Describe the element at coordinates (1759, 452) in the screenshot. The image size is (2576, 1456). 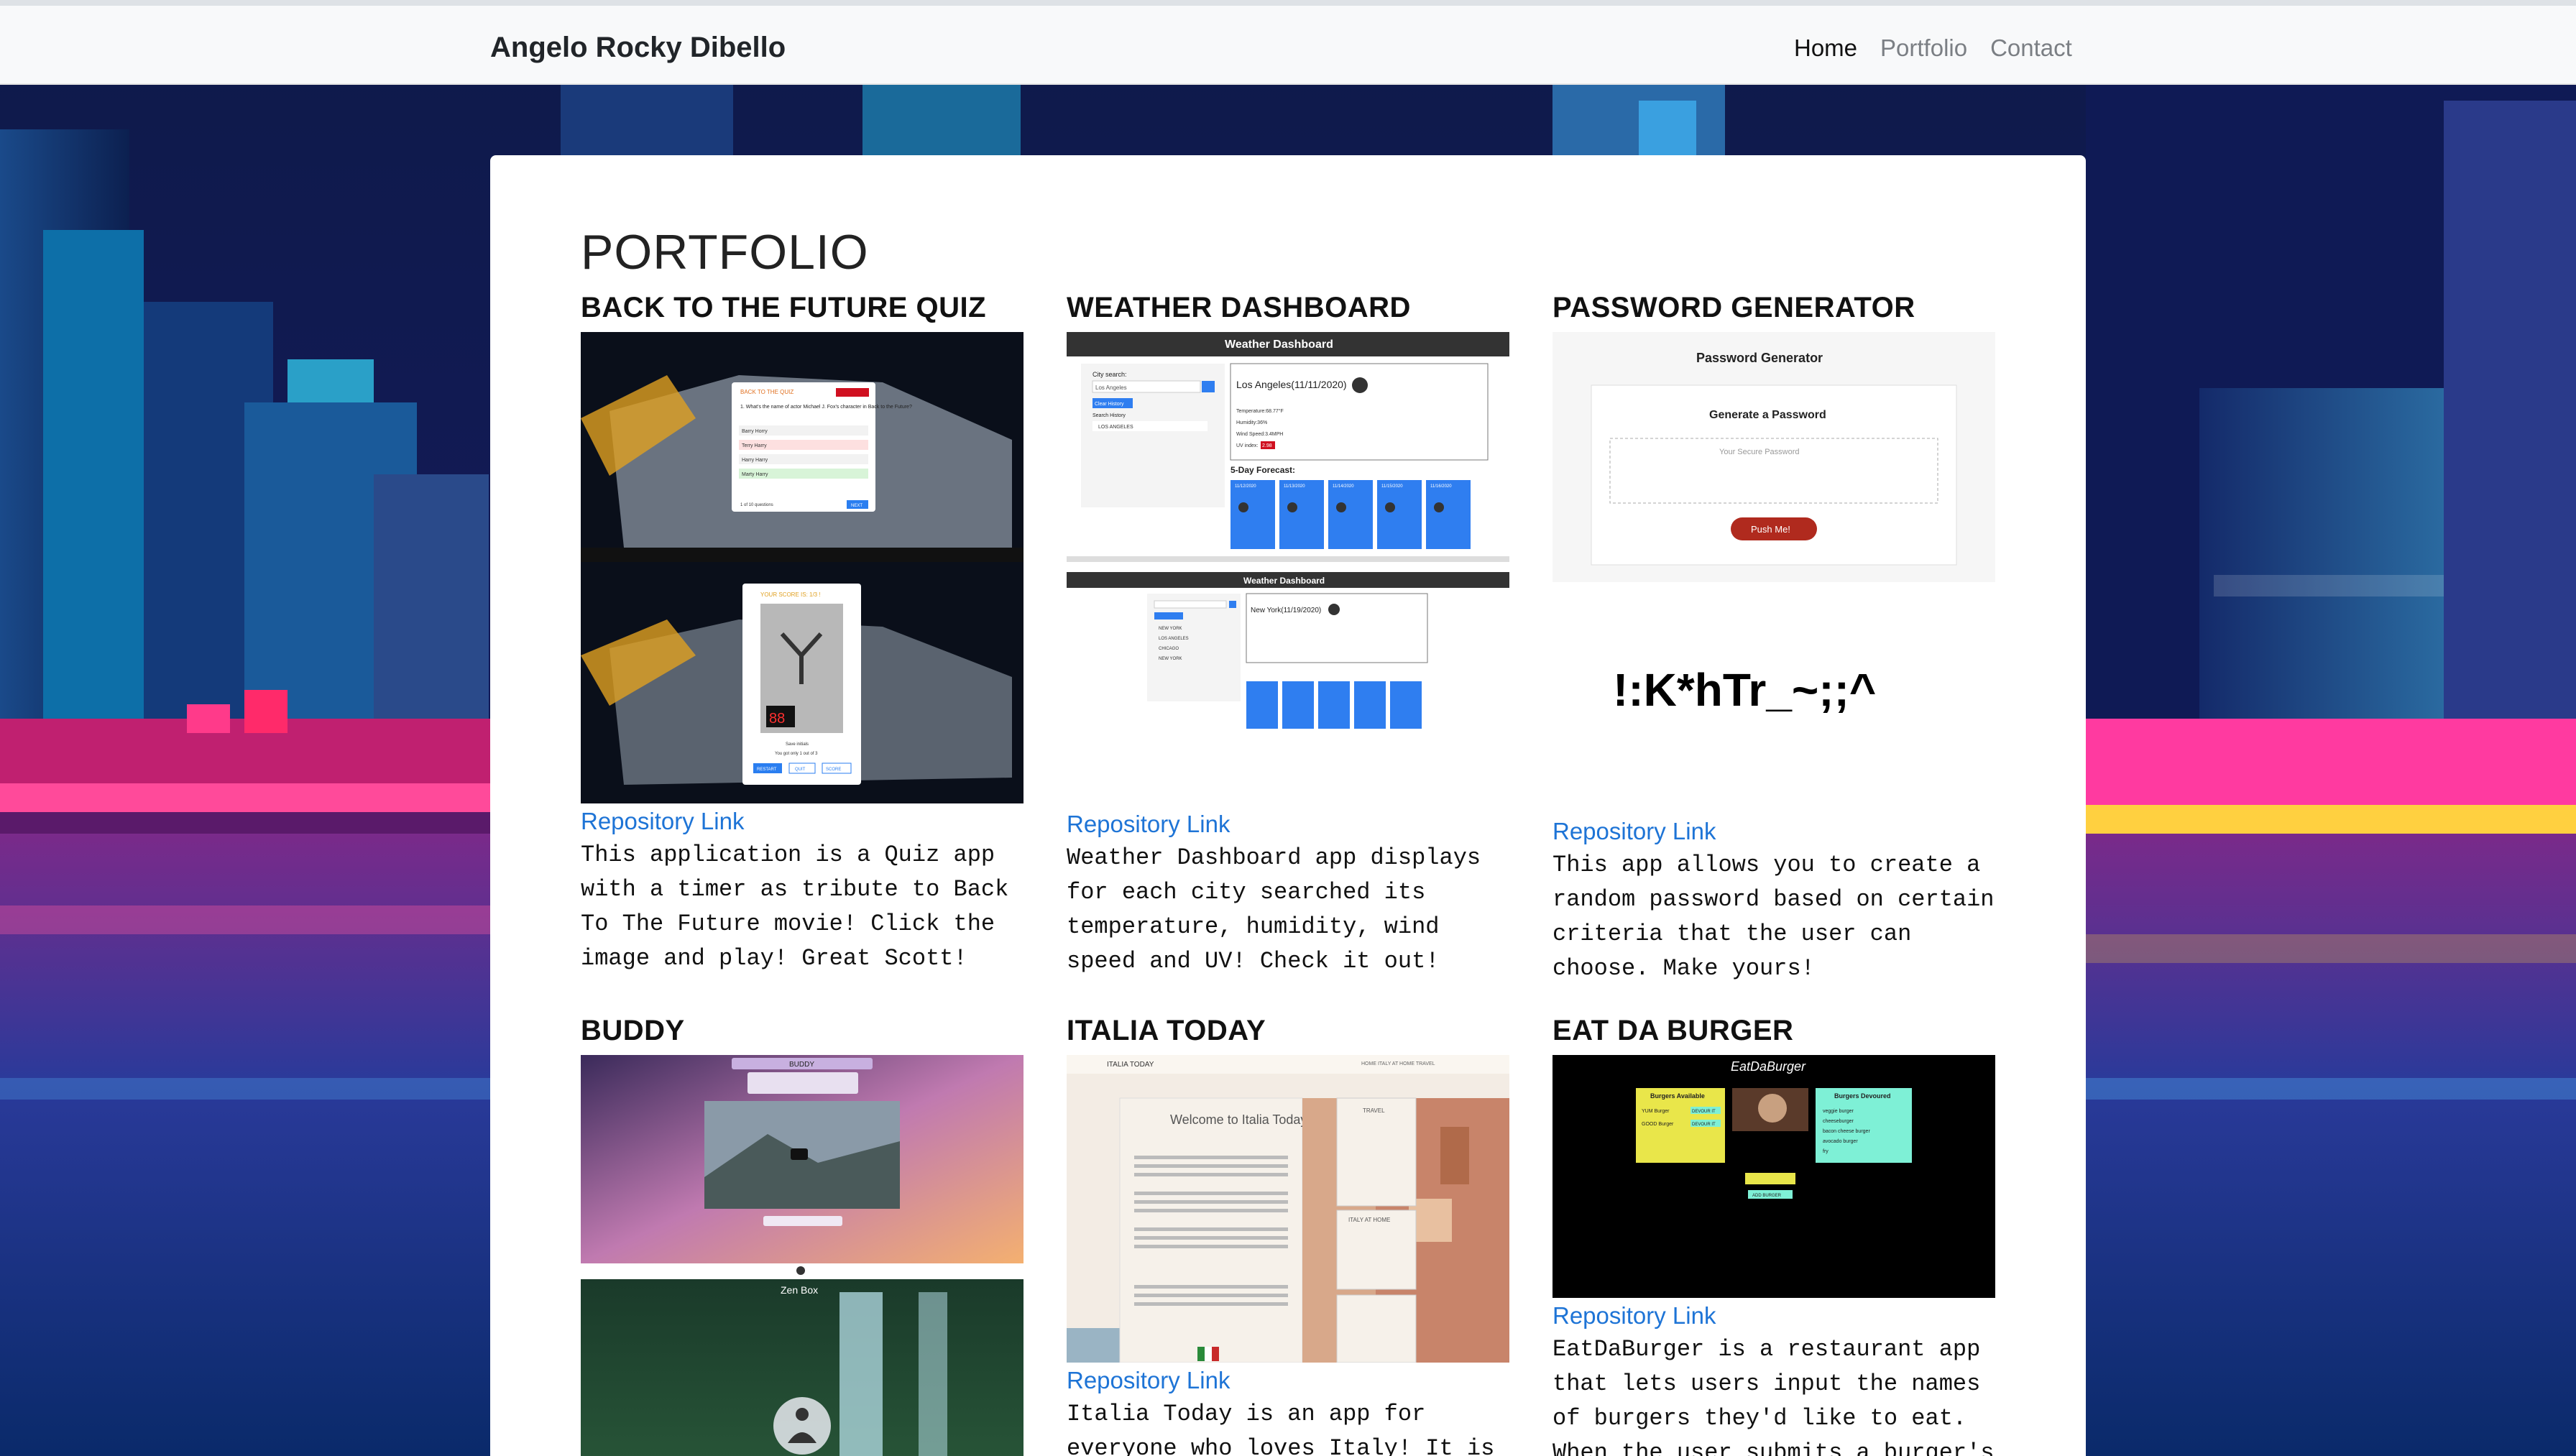
I see `svg-text: Your Secure Password` at that location.